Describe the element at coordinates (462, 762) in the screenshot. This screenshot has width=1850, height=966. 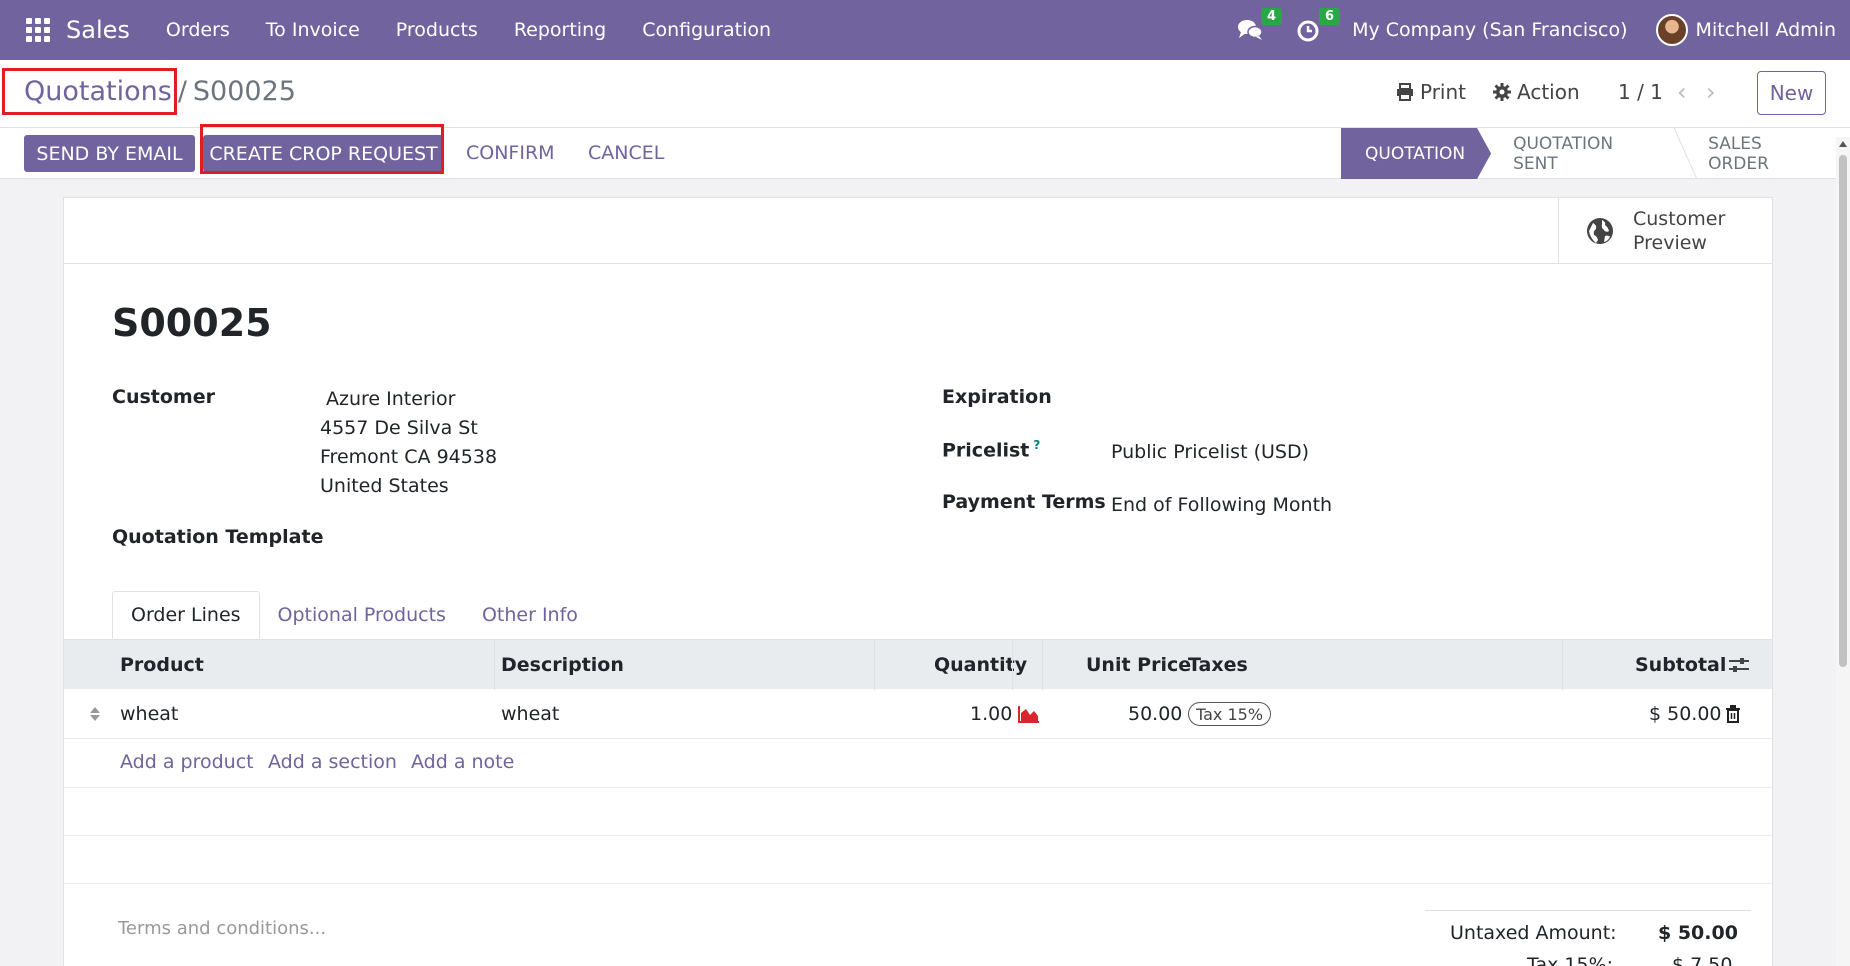
I see `add-note-link: Add a note` at that location.